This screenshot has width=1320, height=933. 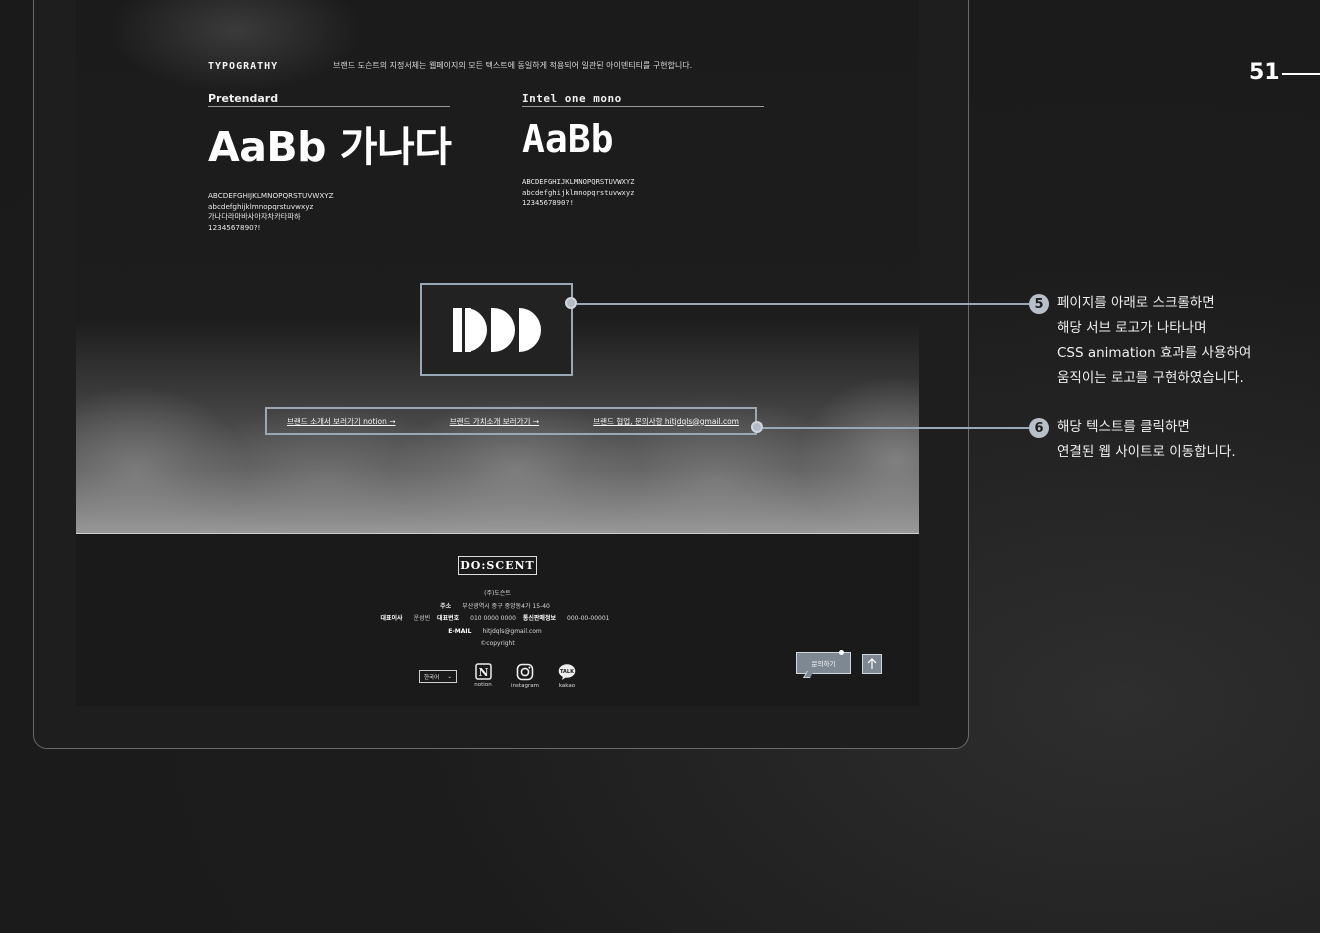 I want to click on inquiry-button: 문의하기, so click(x=823, y=662).